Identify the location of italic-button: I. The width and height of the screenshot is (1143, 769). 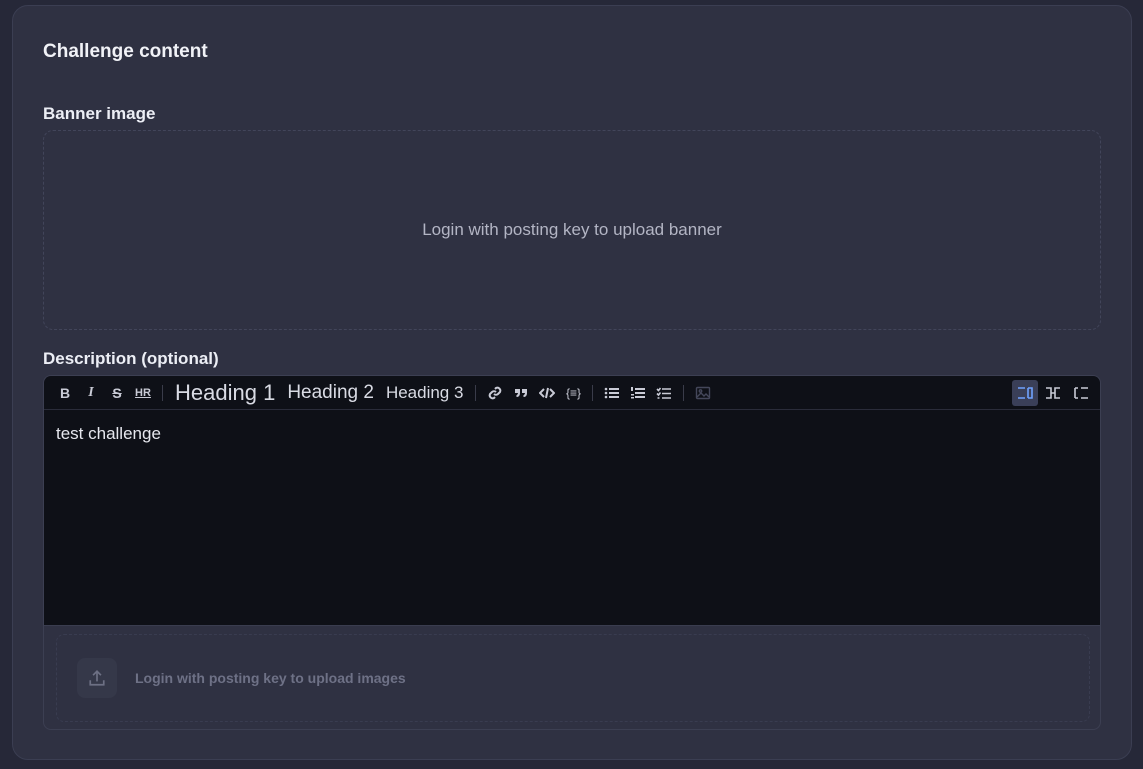
(91, 393).